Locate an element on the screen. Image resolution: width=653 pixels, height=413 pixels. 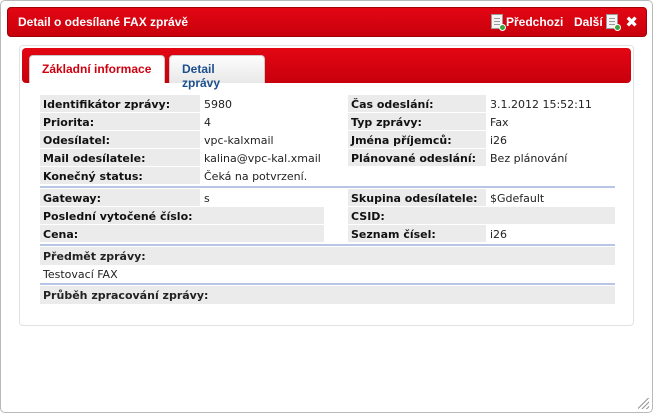
section-divider is located at coordinates (327, 187).